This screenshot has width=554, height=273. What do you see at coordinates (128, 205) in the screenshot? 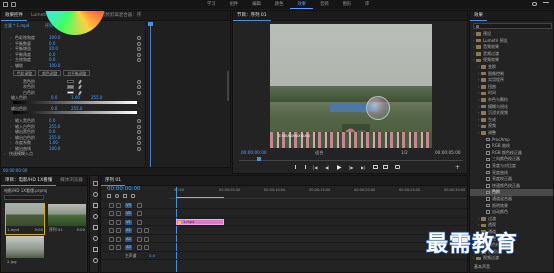
I see `track-label: V3` at bounding box center [128, 205].